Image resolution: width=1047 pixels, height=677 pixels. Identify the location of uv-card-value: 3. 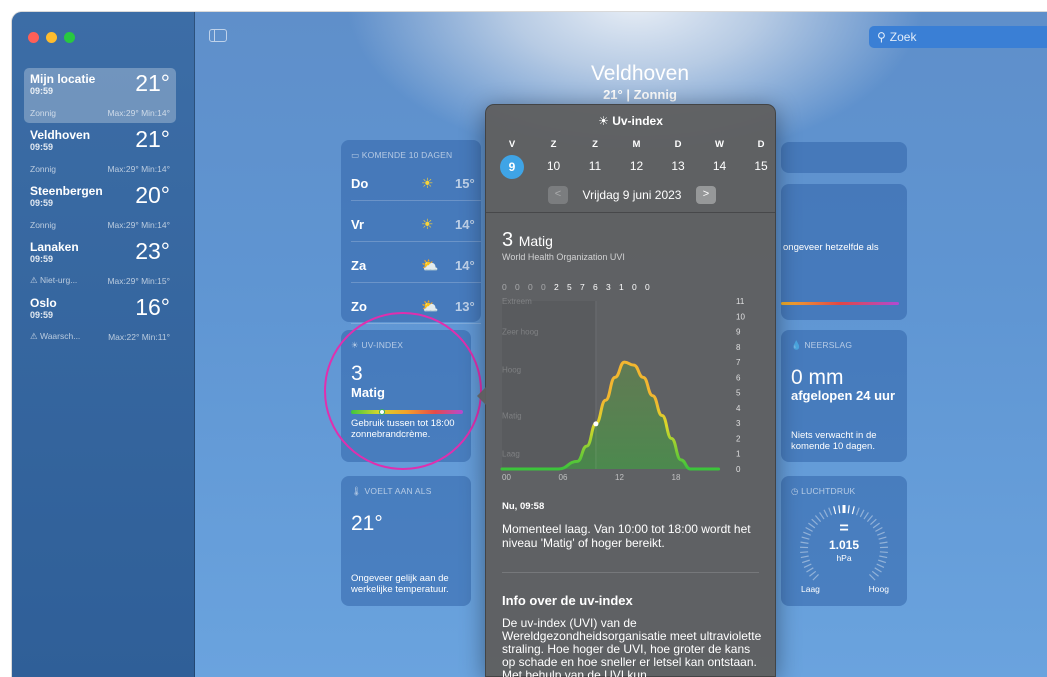
(357, 373).